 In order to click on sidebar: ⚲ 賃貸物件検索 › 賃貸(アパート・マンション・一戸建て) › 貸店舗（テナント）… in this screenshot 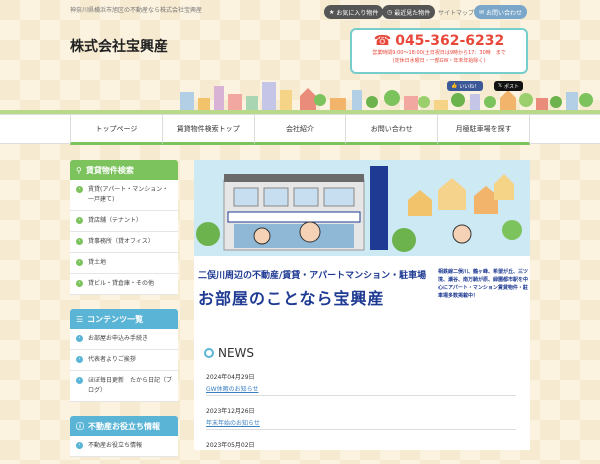, I will do `click(124, 308)`.